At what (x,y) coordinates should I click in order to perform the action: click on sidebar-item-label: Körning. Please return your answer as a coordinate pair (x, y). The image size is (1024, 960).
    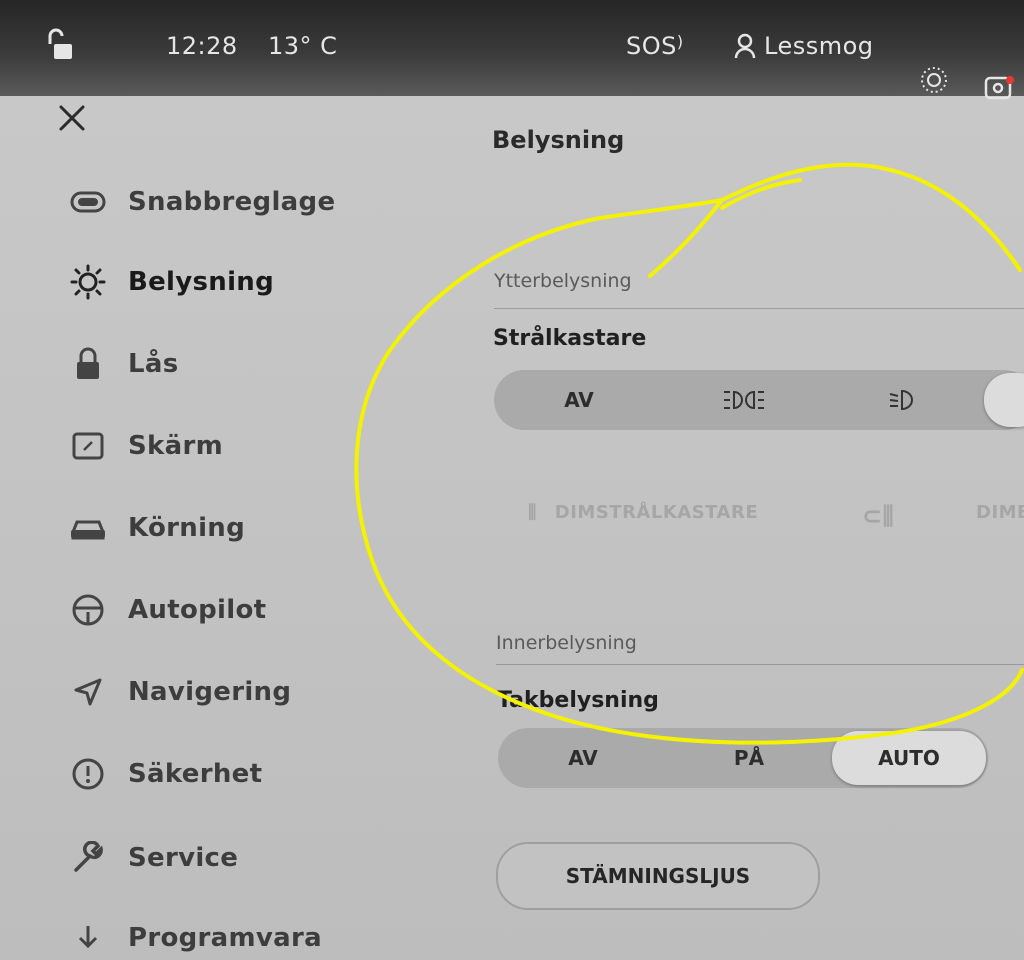
    Looking at the image, I should click on (187, 528).